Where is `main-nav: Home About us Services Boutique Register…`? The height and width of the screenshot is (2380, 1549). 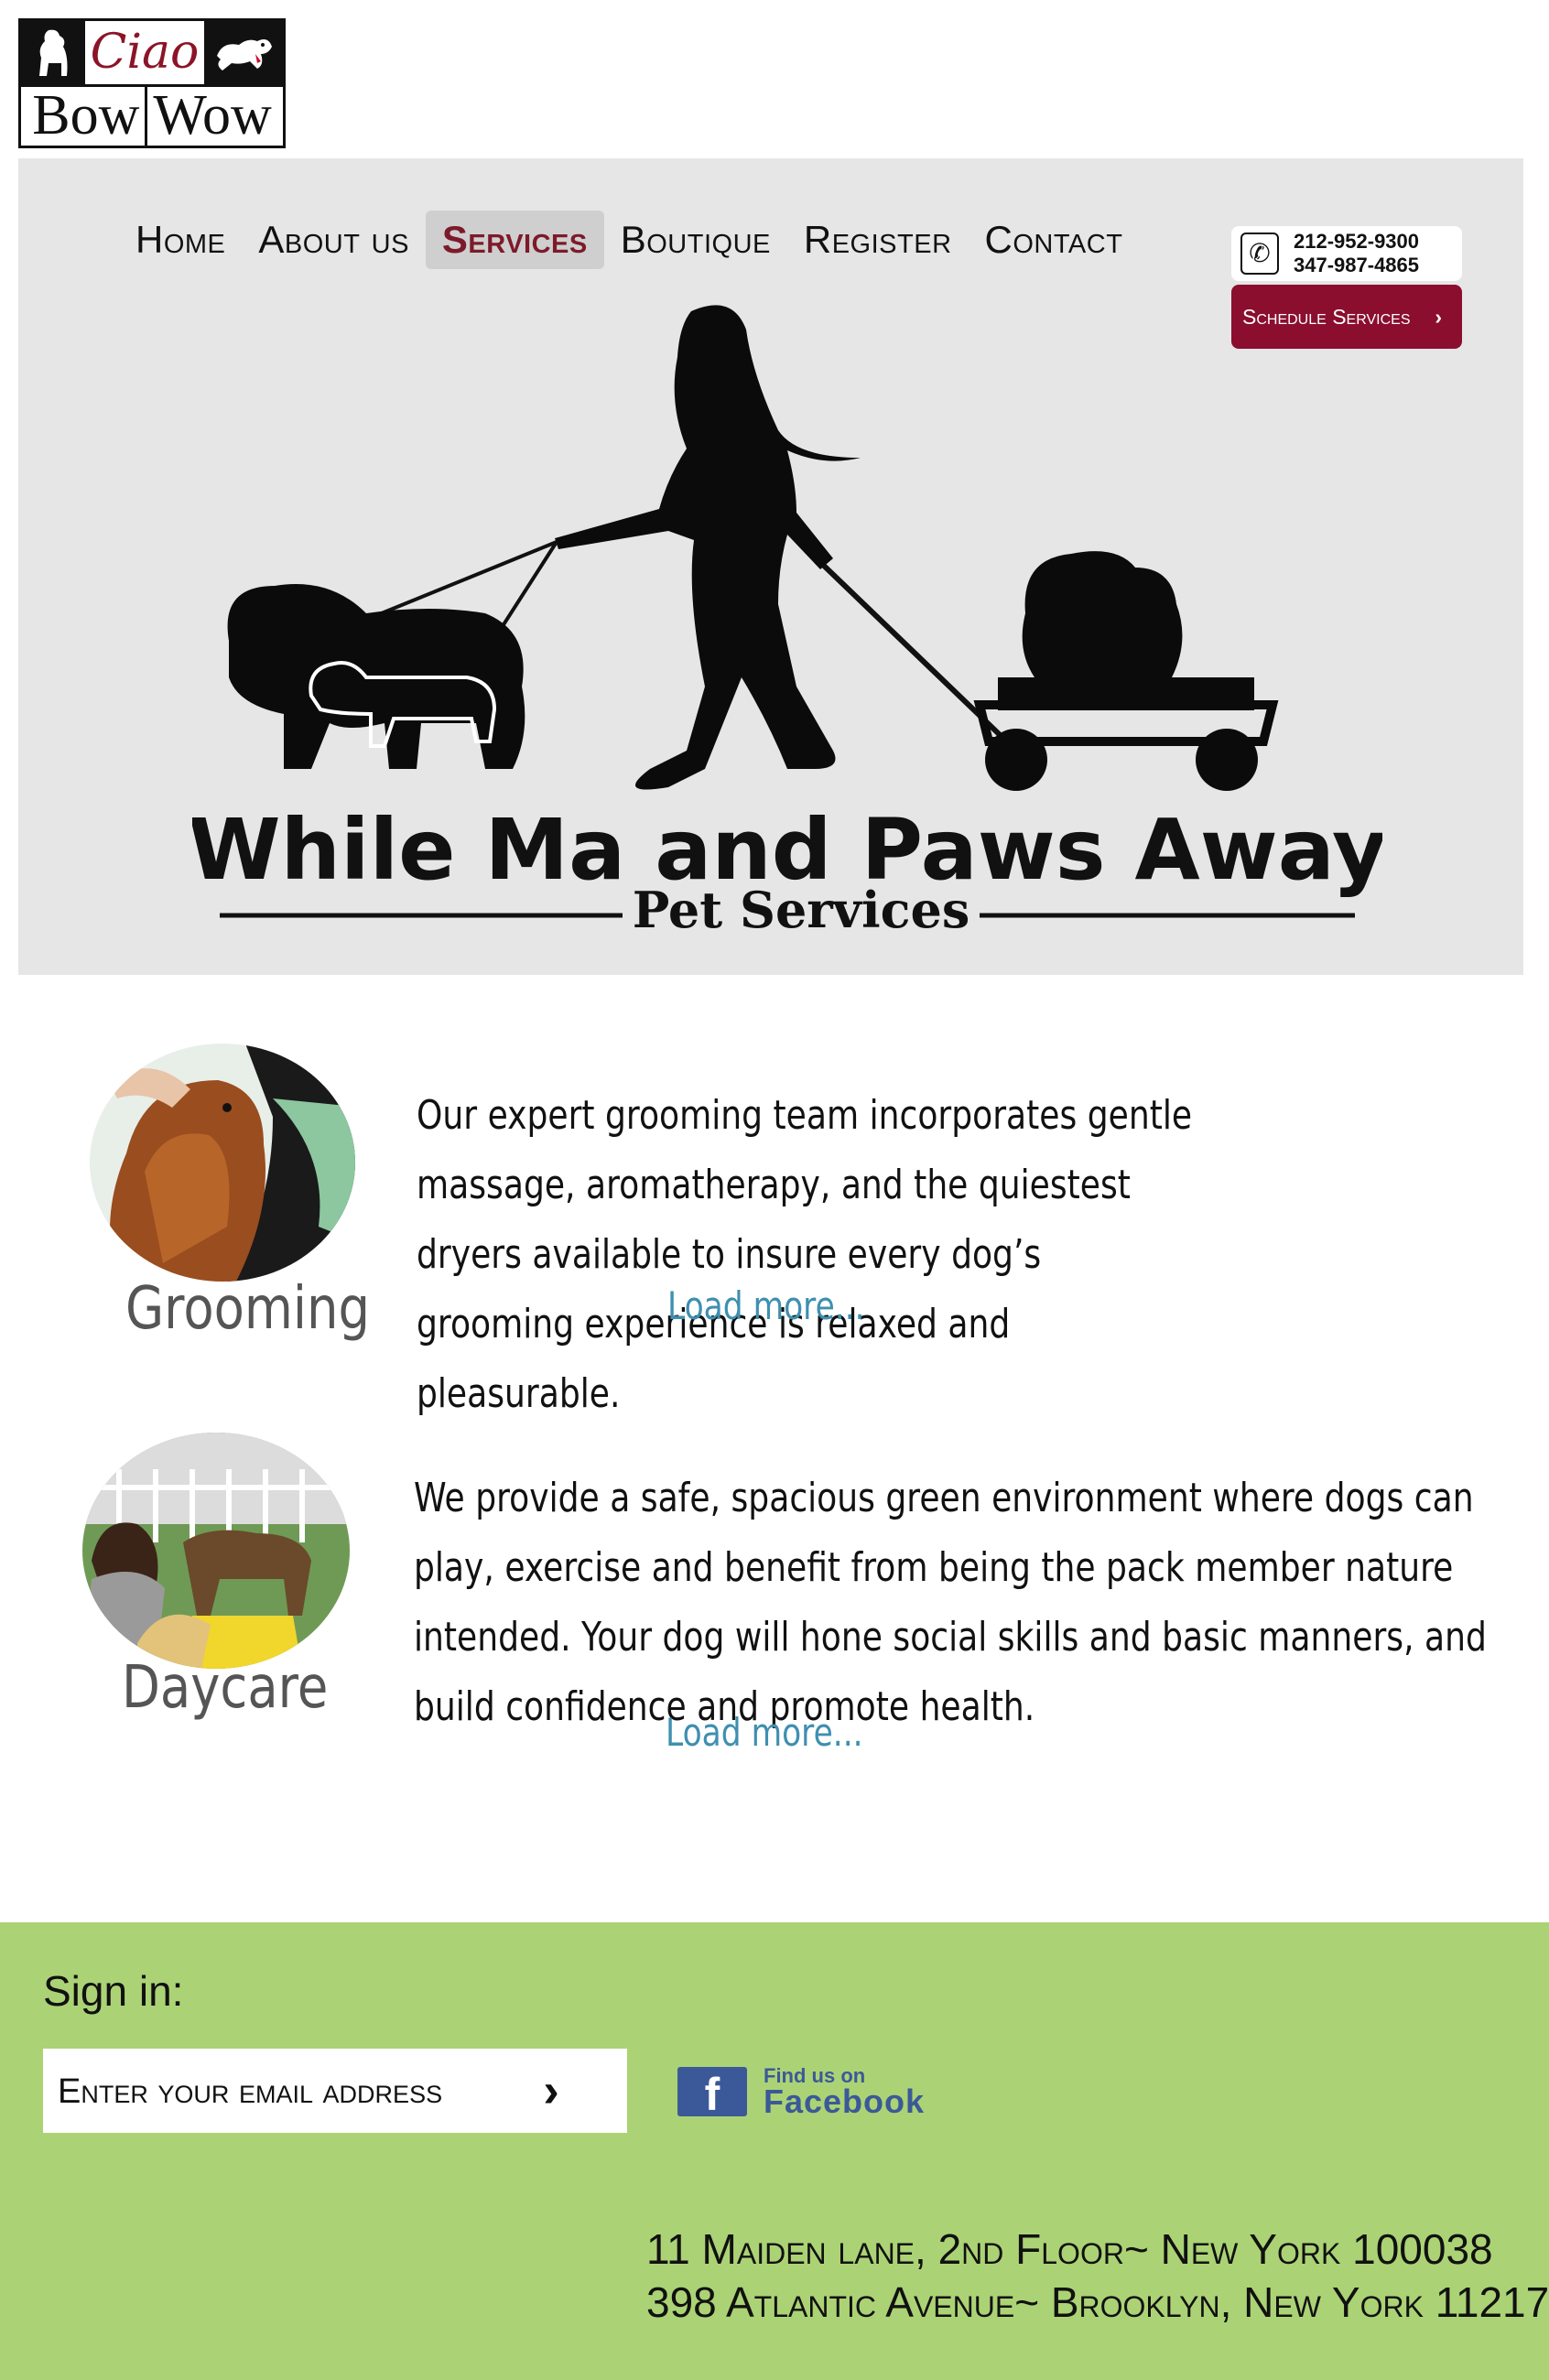
main-nav: Home About us Services Boutique Register… is located at coordinates (629, 240).